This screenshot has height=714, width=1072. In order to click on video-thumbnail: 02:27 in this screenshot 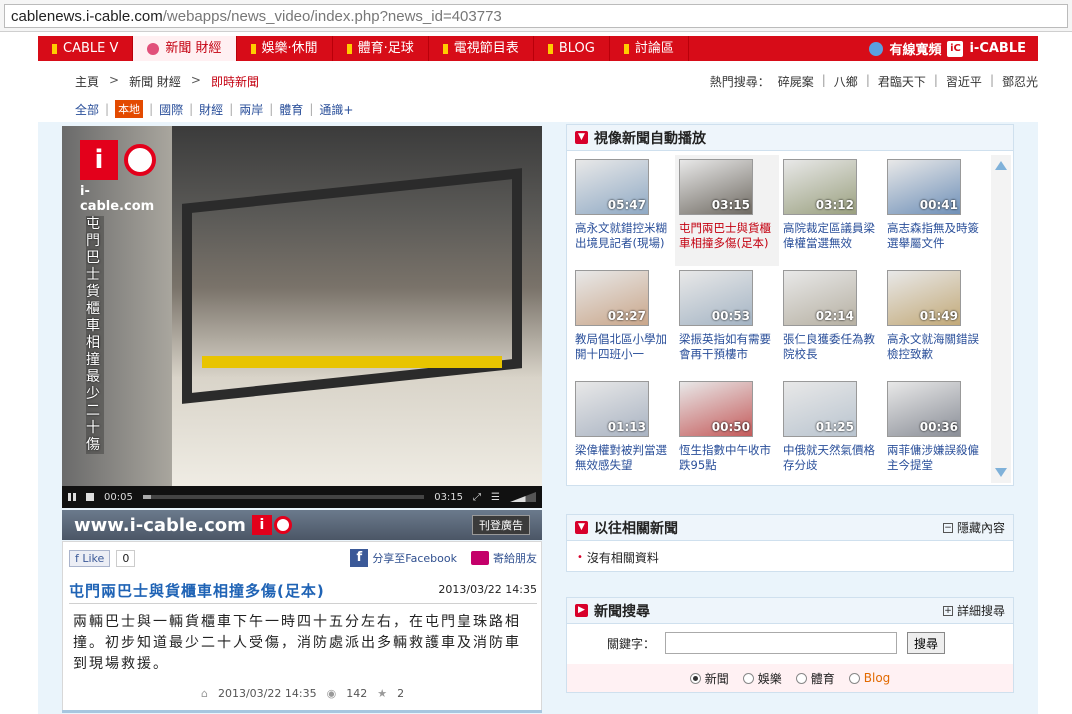, I will do `click(612, 298)`.